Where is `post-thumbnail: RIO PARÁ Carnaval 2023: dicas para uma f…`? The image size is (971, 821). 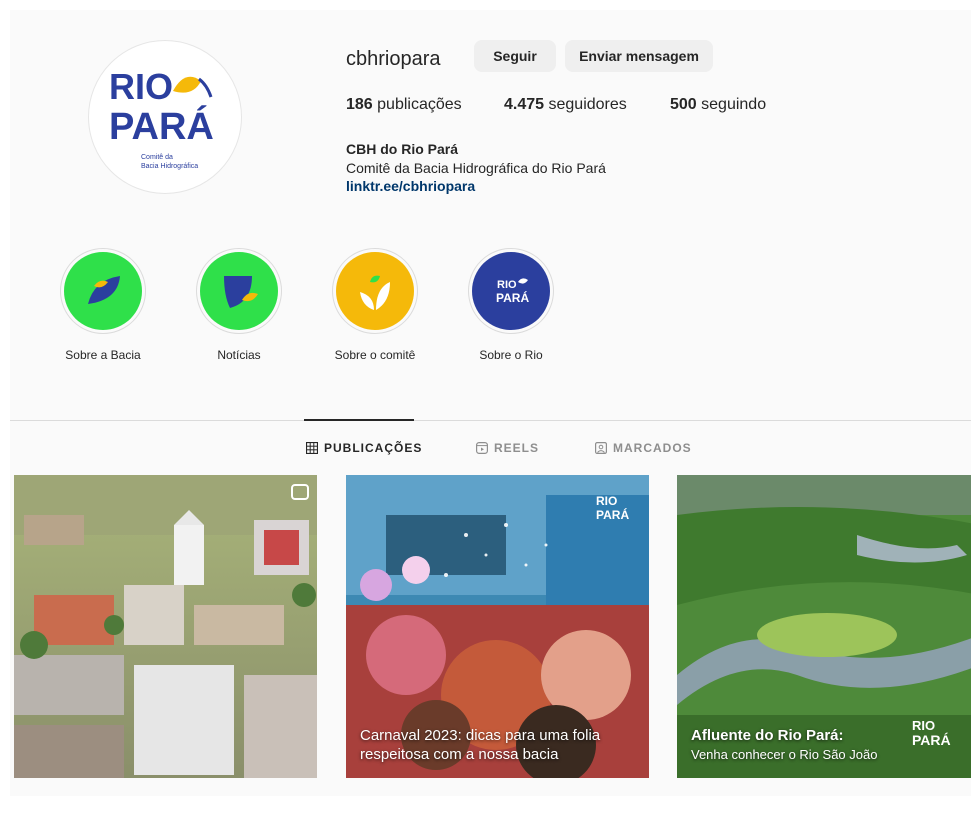
post-thumbnail: RIO PARÁ Carnaval 2023: dicas para uma f… is located at coordinates (497, 626).